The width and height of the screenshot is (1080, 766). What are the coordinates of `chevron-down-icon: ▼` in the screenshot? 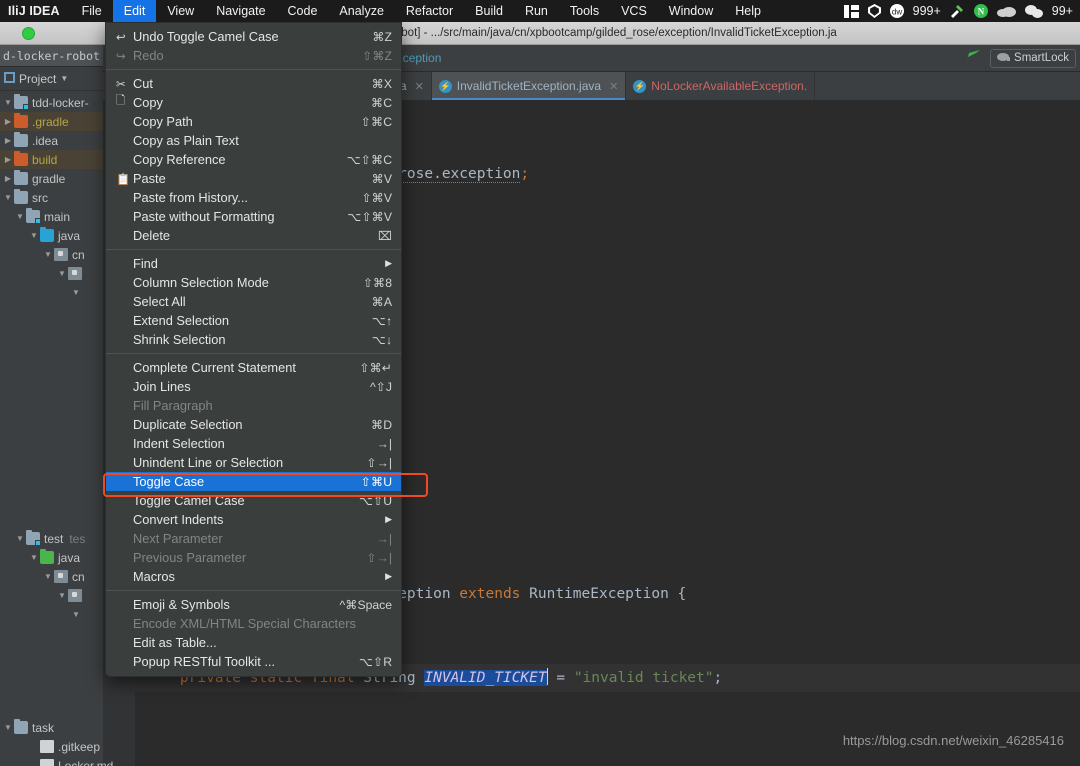 It's located at (64, 78).